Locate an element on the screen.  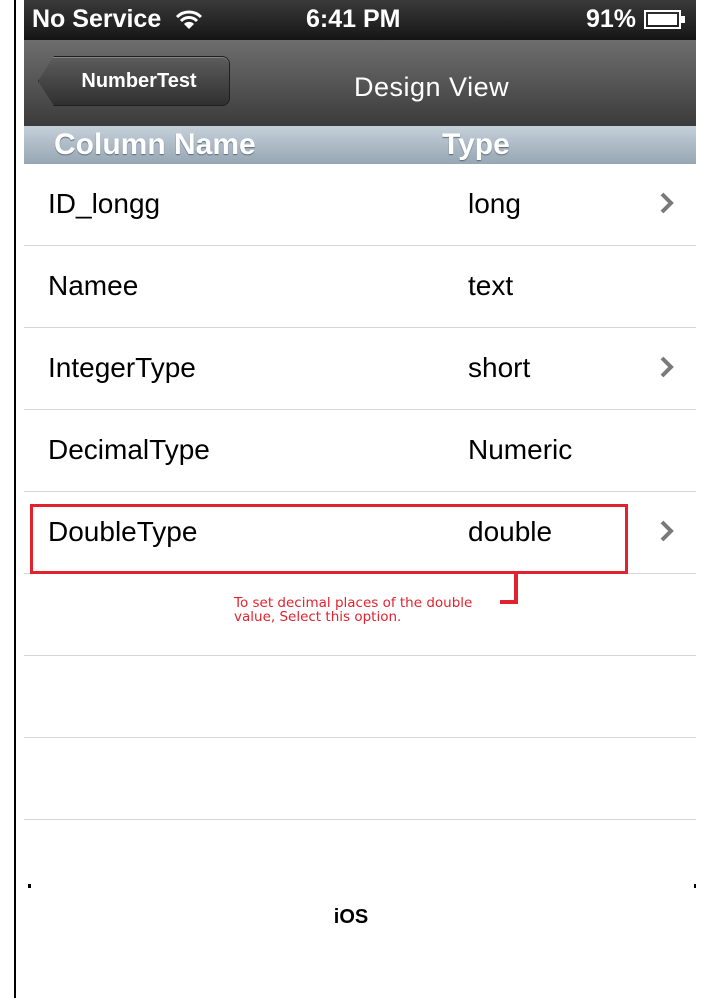
row-name: ID_longg is located at coordinates (104, 203).